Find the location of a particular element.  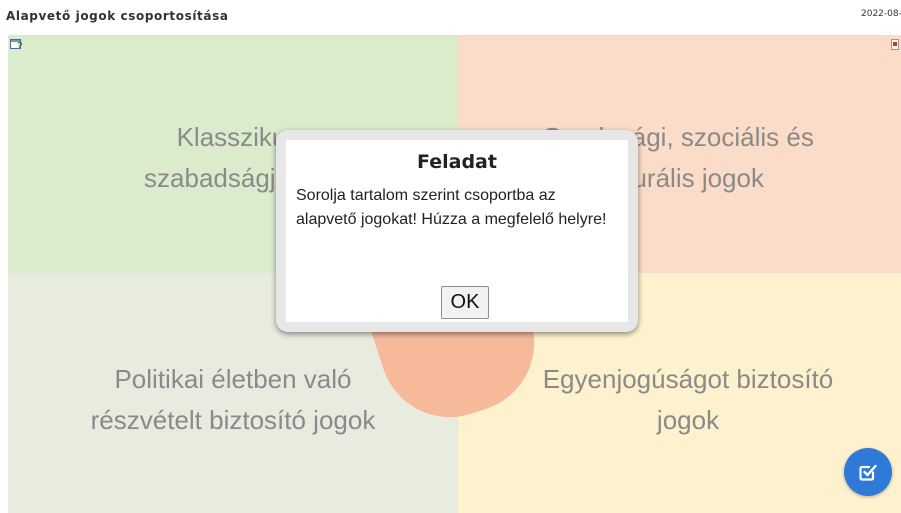

page-title: Alapvető jogok csoportosítása is located at coordinates (117, 16).